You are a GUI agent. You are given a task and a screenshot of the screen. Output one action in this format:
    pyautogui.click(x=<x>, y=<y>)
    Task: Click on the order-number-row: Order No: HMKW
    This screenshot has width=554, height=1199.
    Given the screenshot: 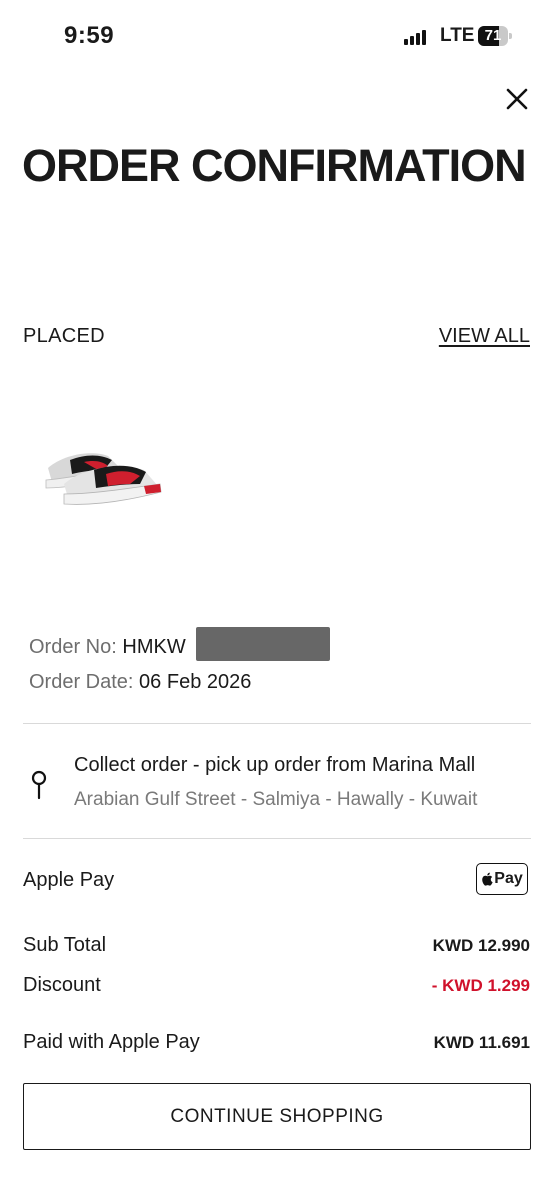 What is the action you would take?
    pyautogui.click(x=107, y=647)
    